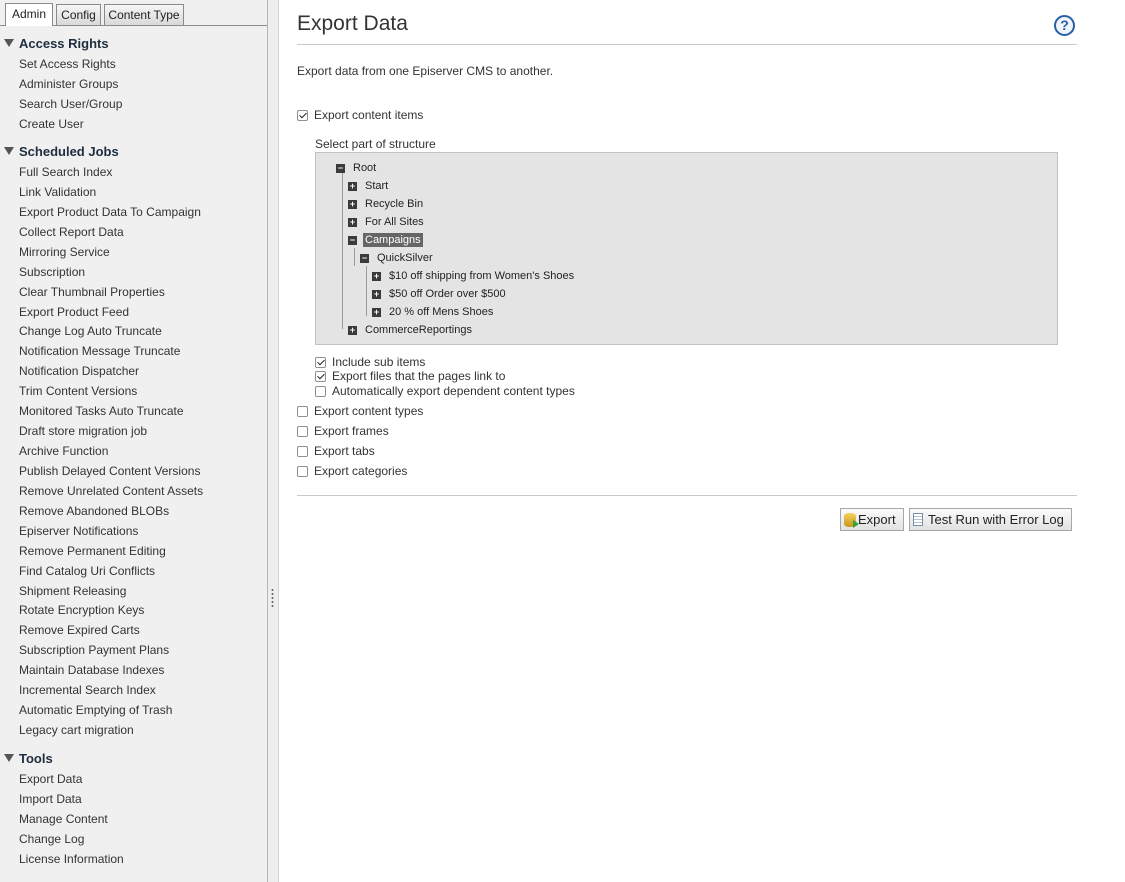 This screenshot has height=882, width=1125. What do you see at coordinates (71, 859) in the screenshot?
I see `menu-item-license-information: License Information` at bounding box center [71, 859].